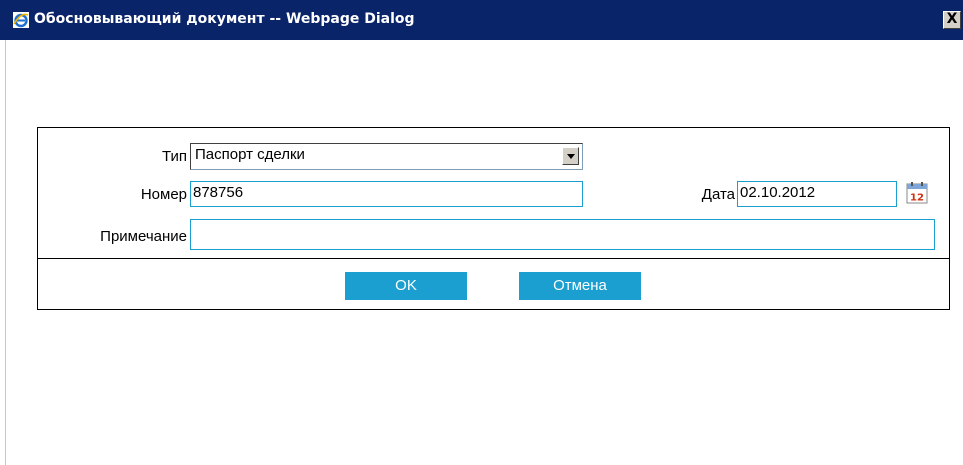  Describe the element at coordinates (21, 20) in the screenshot. I see `ie-icon` at that location.